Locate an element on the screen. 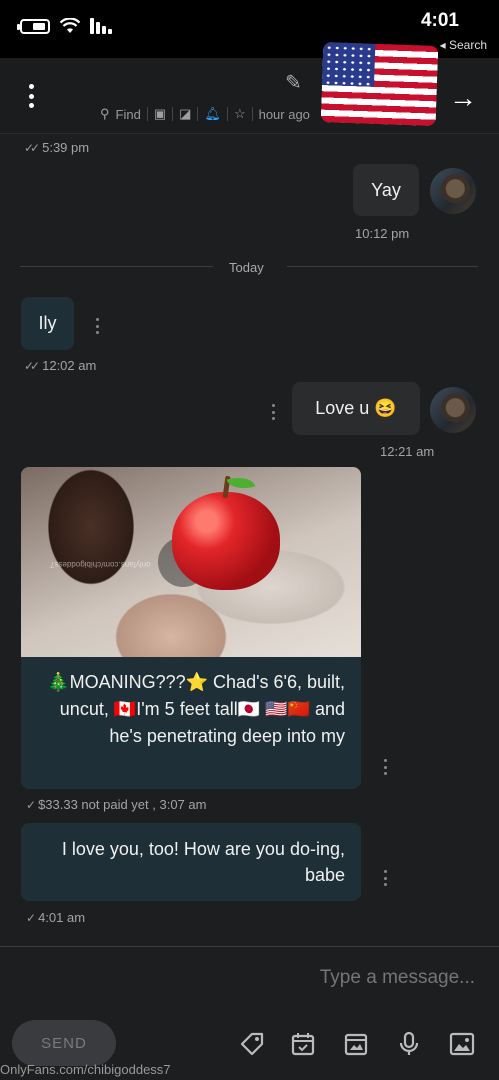 The image size is (499, 1080). find-label: Find is located at coordinates (128, 114).